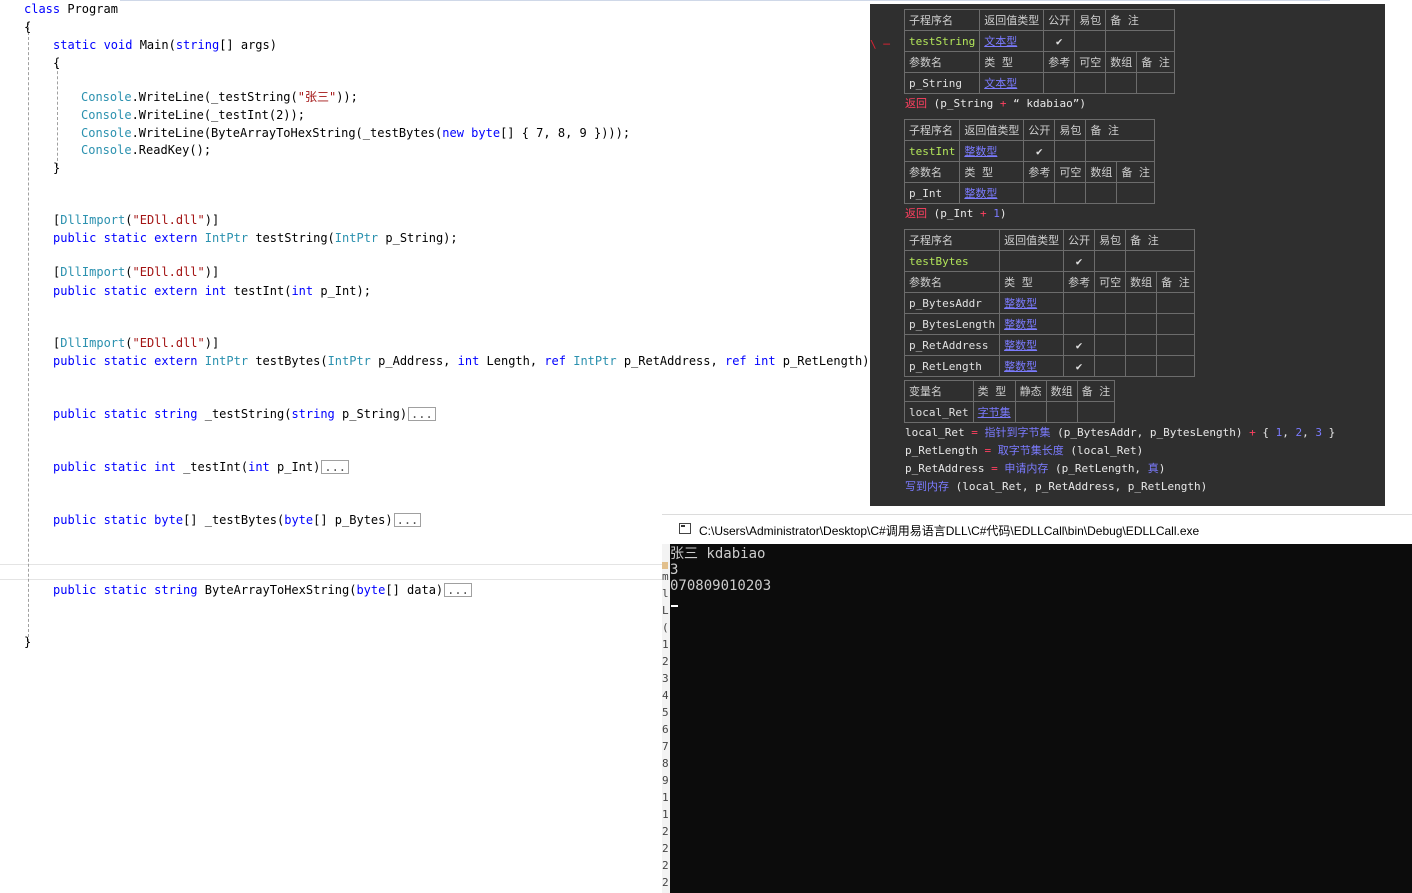  What do you see at coordinates (1049, 261) in the screenshot?
I see `table-row: testBytes ✔` at bounding box center [1049, 261].